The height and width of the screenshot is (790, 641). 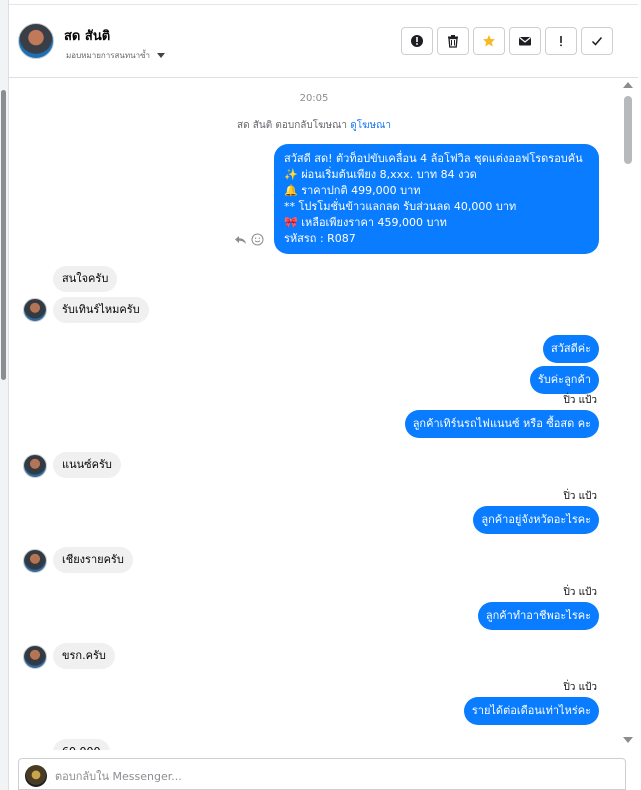 I want to click on outgoing-message: สวัสดีค่ะ, so click(x=570, y=349).